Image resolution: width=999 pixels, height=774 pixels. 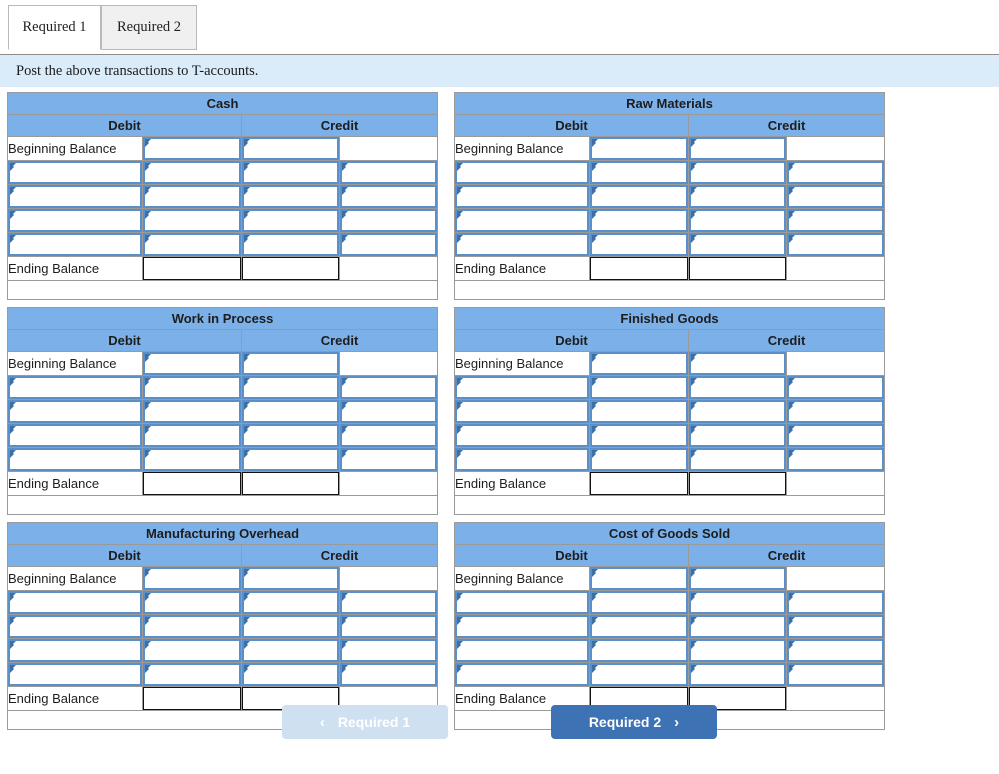 What do you see at coordinates (149, 27) in the screenshot?
I see `tab-required-2: Required 2` at bounding box center [149, 27].